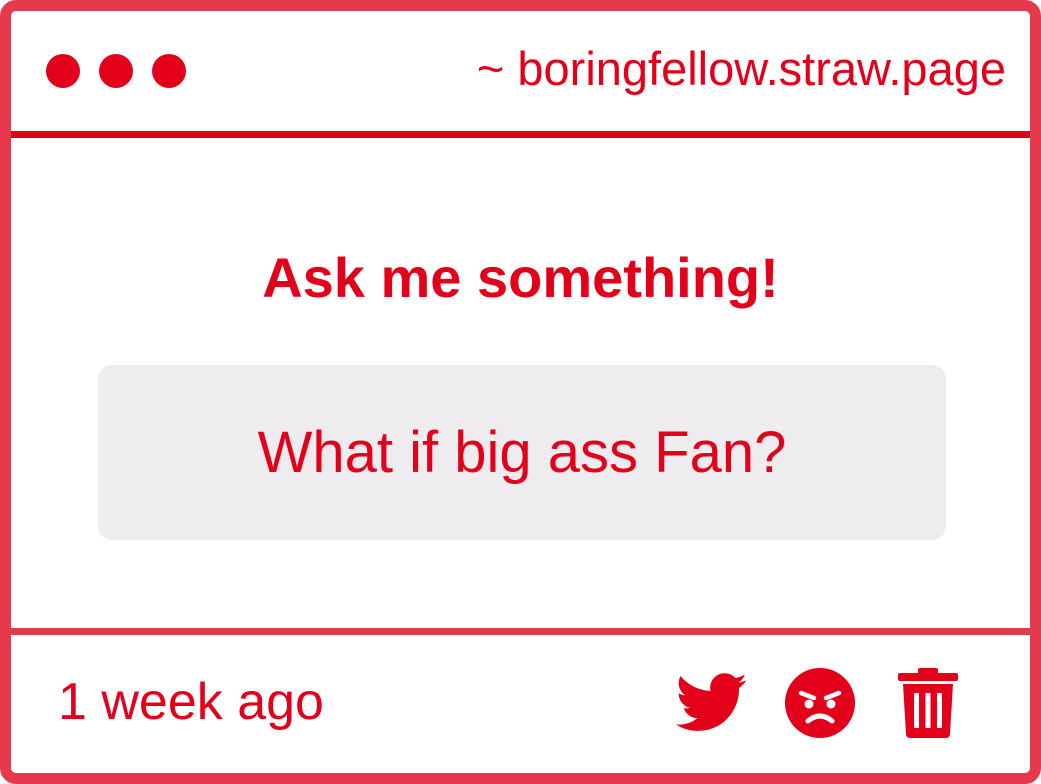 This screenshot has height=784, width=1041. I want to click on twitter-icon, so click(711, 702).